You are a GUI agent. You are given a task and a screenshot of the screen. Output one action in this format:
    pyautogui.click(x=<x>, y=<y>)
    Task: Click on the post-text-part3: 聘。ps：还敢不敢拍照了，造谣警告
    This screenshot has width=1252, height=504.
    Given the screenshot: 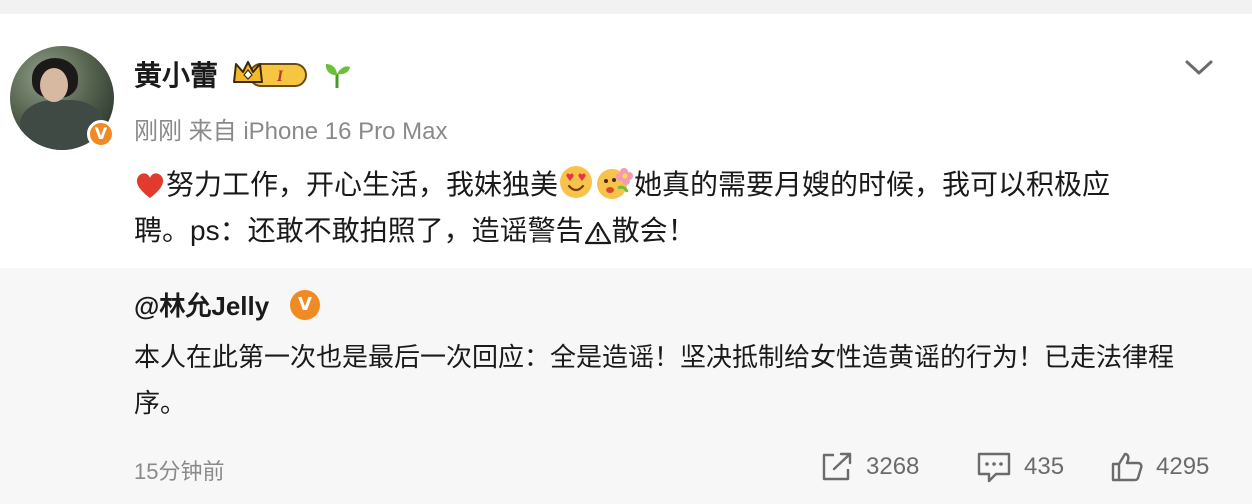 What is the action you would take?
    pyautogui.click(x=359, y=230)
    